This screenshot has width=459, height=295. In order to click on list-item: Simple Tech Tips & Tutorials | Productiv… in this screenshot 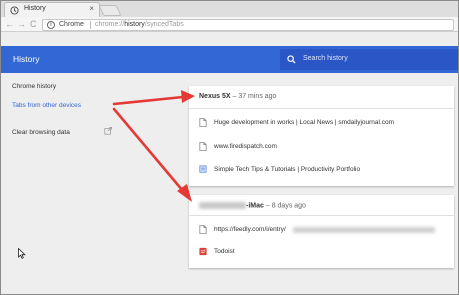, I will do `click(324, 170)`.